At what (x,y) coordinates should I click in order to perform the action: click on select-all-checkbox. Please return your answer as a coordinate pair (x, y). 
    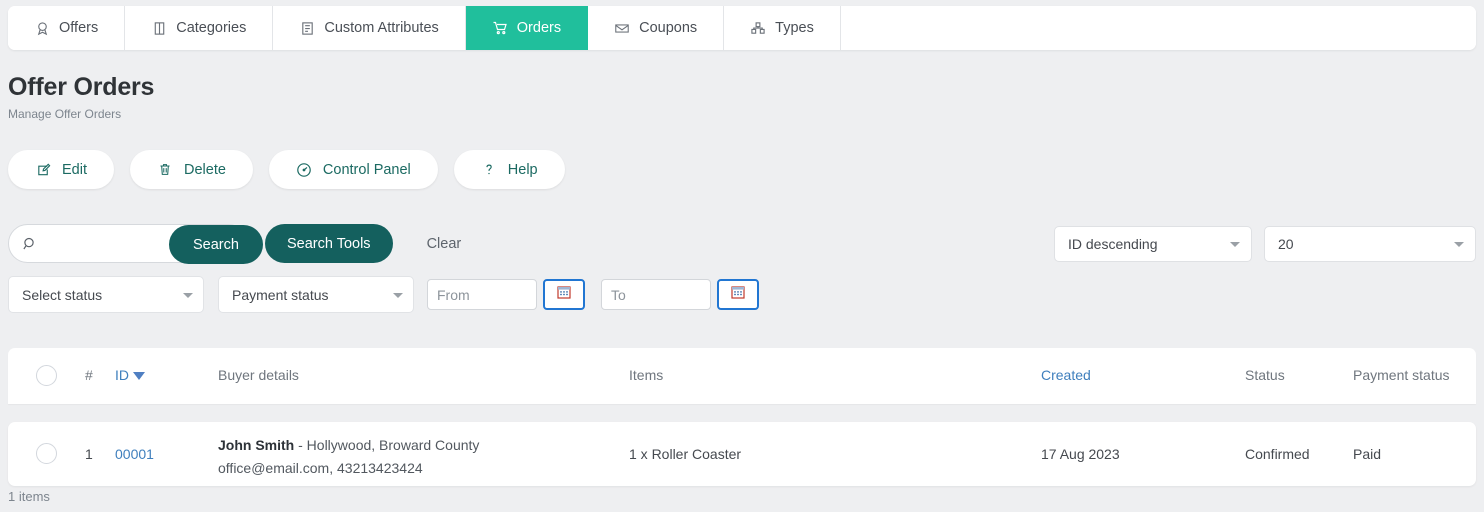
    Looking at the image, I should click on (46, 375).